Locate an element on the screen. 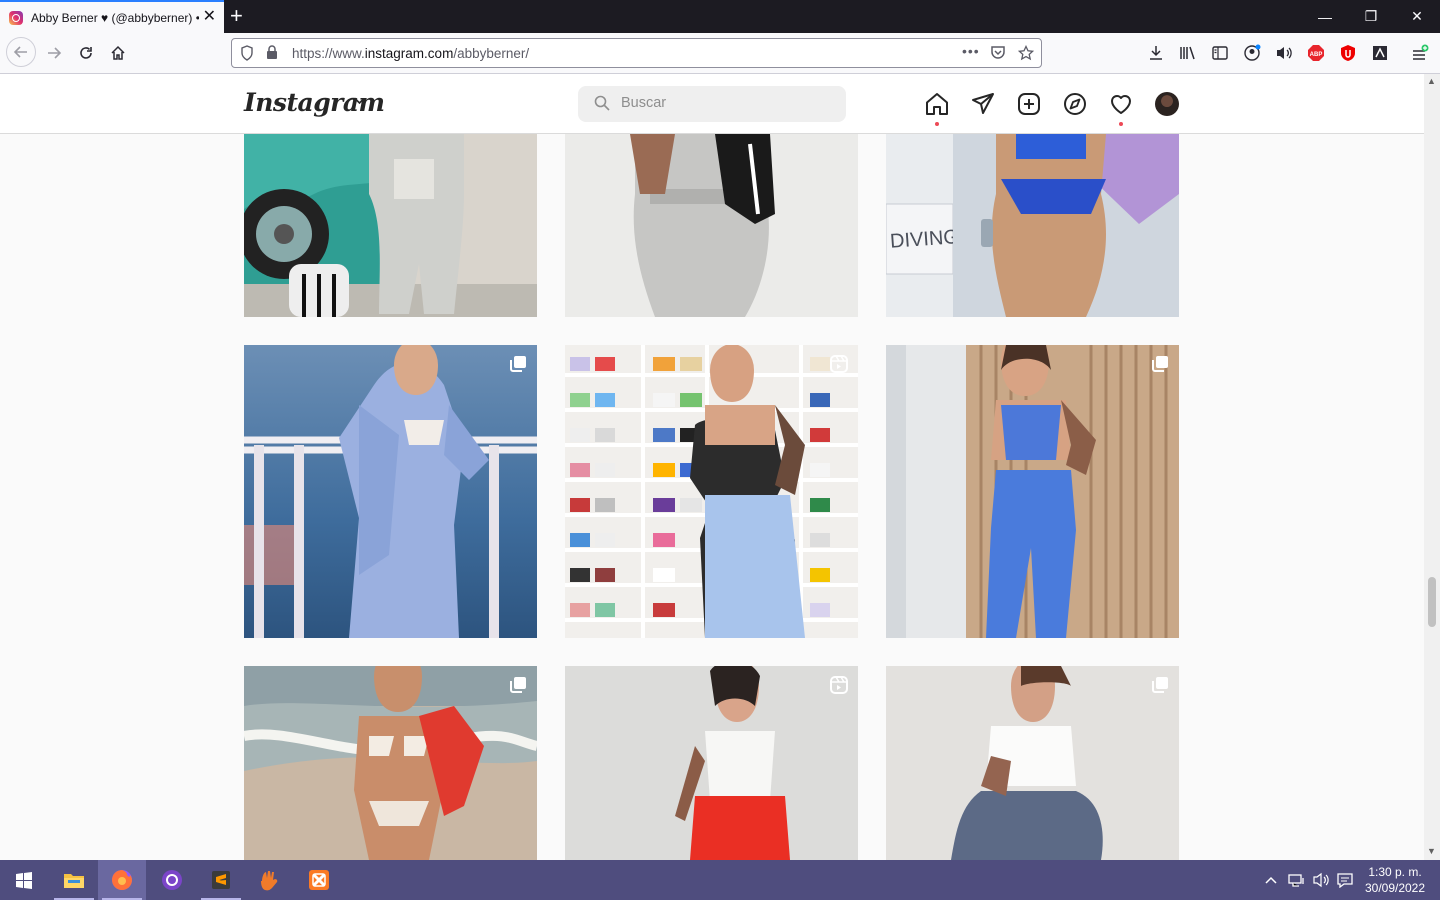 The width and height of the screenshot is (1440, 900). page-actions-button: ••• is located at coordinates (971, 51).